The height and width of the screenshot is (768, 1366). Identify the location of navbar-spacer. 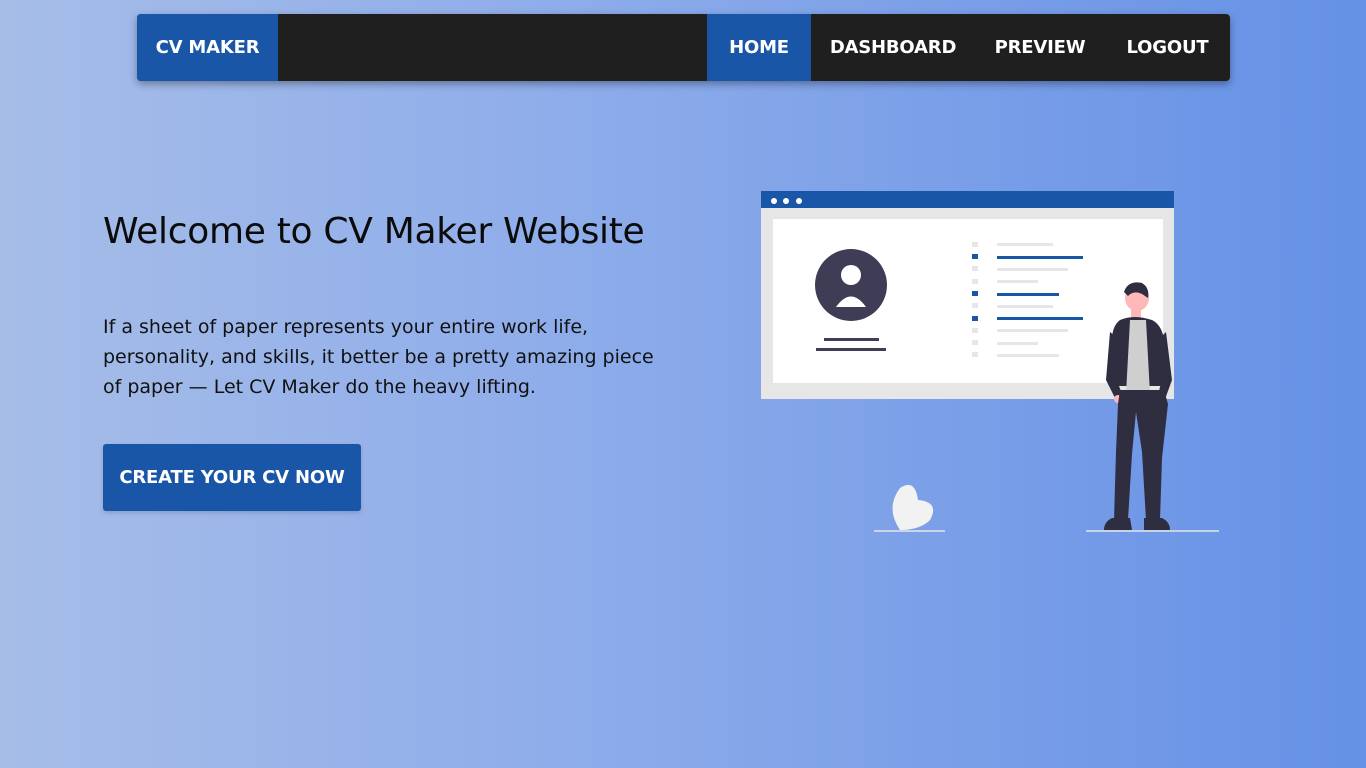
(492, 47).